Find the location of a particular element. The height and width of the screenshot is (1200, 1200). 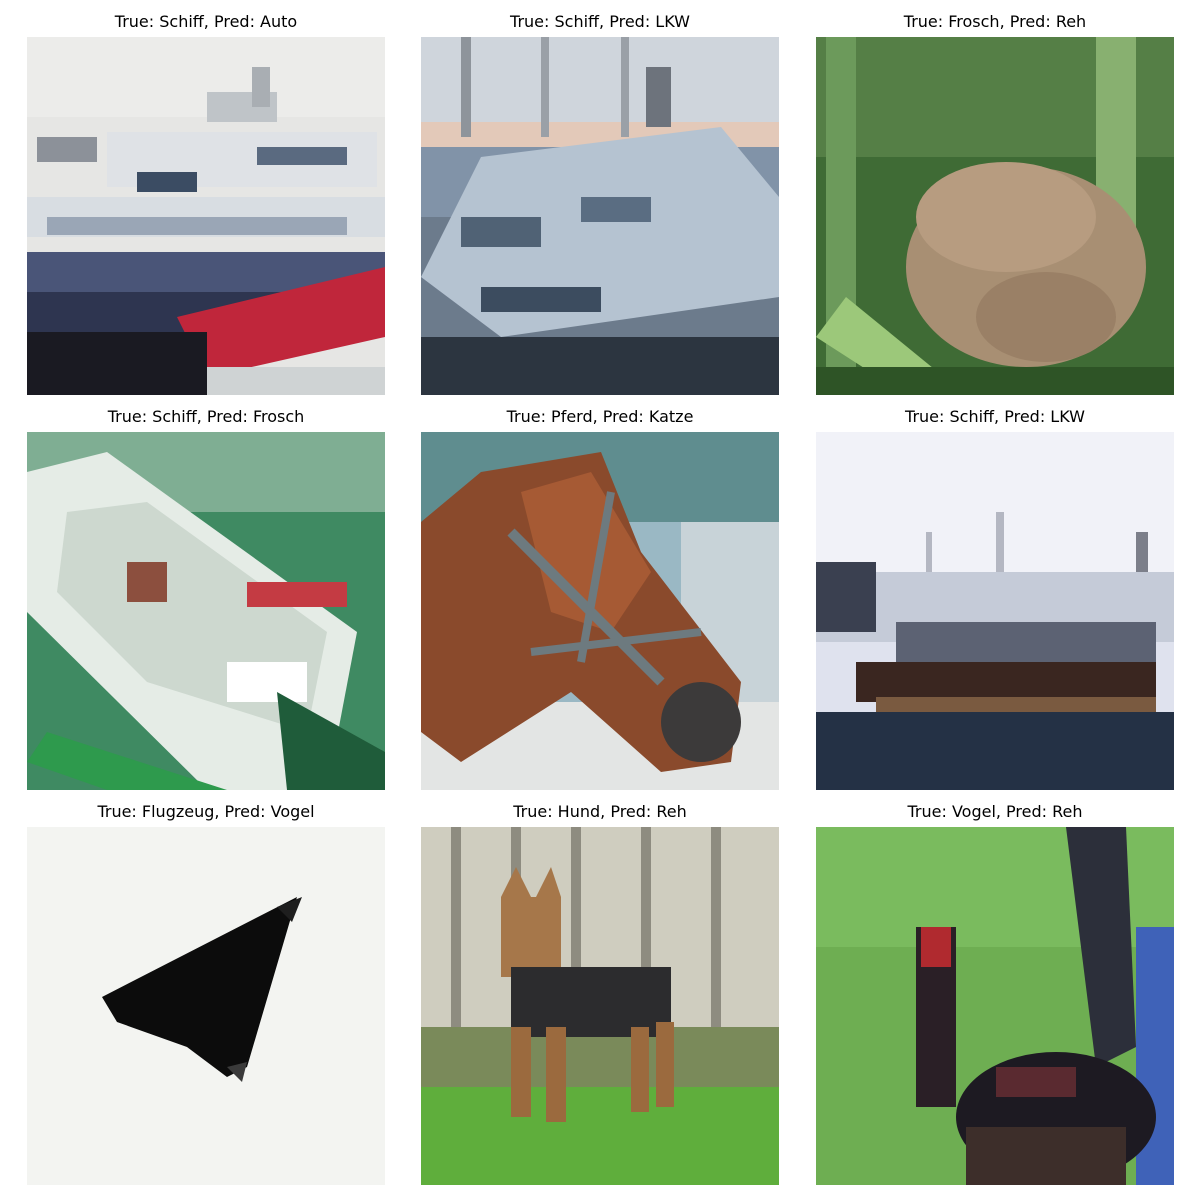

dog-photo-icon is located at coordinates (600, 1006).